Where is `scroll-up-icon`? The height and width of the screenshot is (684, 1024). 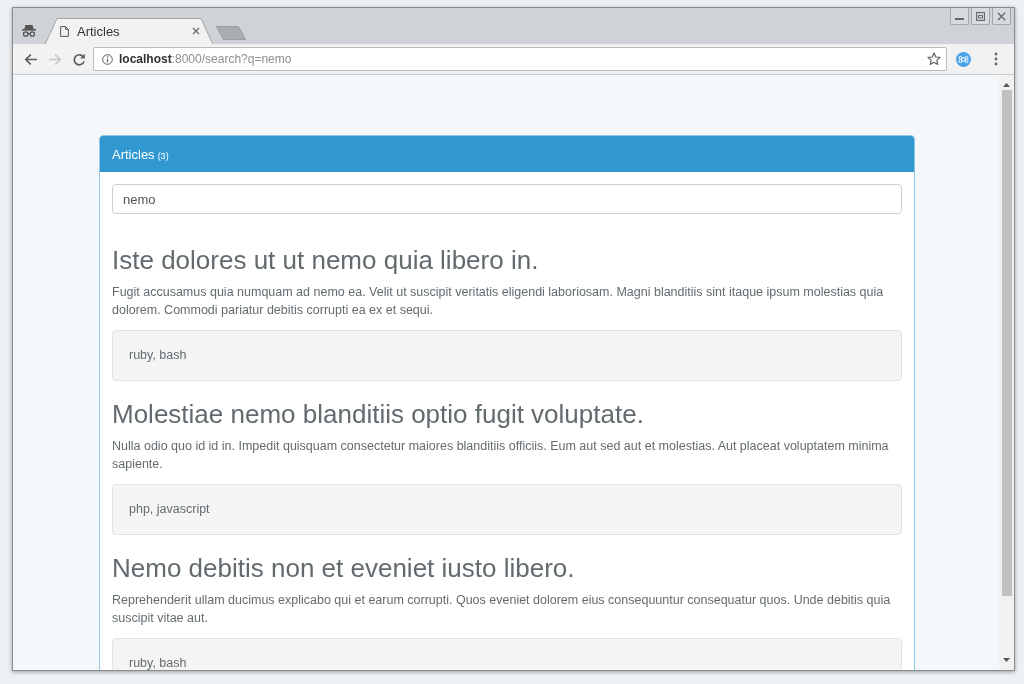
scroll-up-icon is located at coordinates (1006, 85).